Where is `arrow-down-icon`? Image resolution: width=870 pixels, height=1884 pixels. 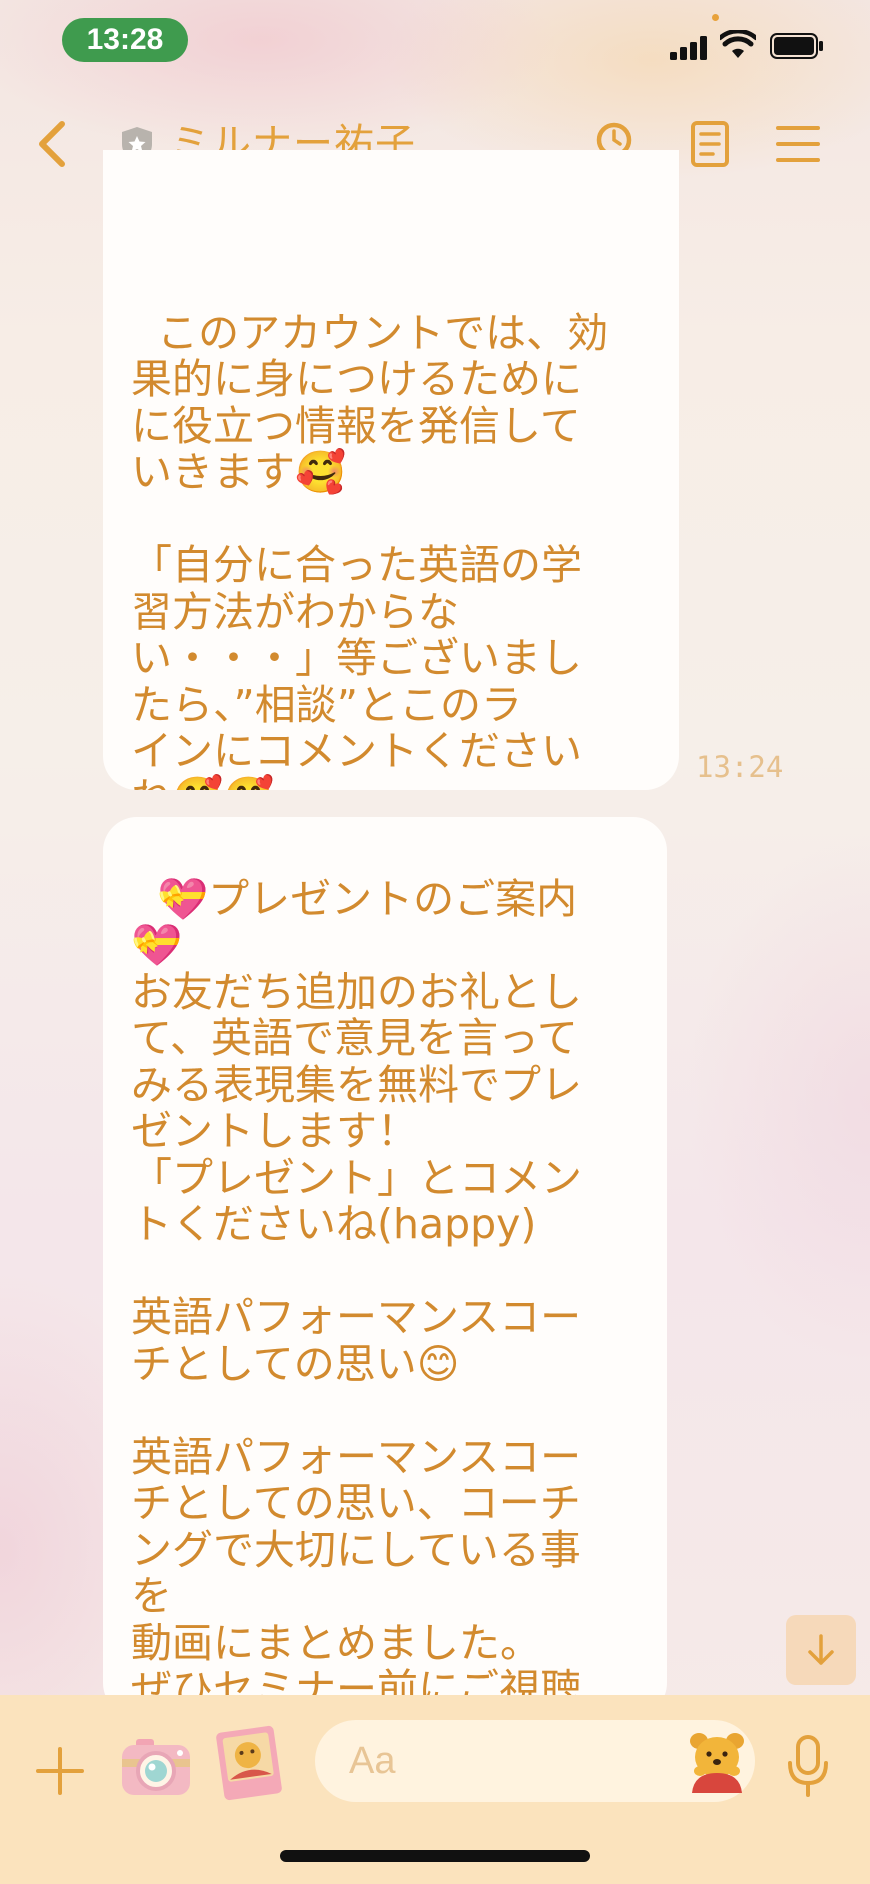 arrow-down-icon is located at coordinates (821, 1649).